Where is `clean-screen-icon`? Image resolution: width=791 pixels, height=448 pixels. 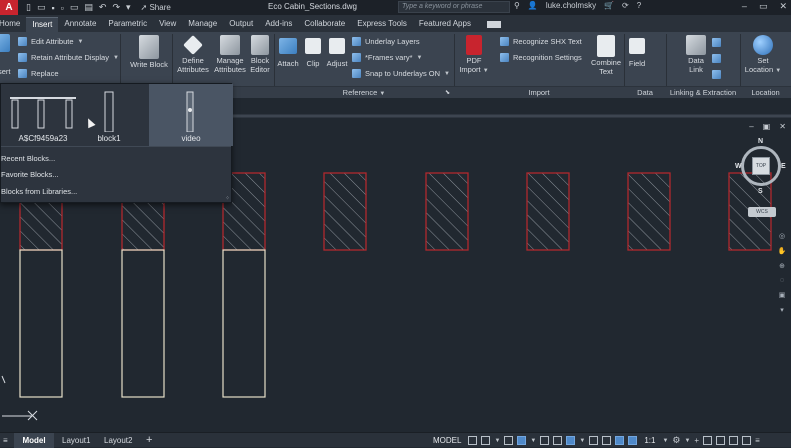
clean-screen-icon is located at coordinates (747, 440).